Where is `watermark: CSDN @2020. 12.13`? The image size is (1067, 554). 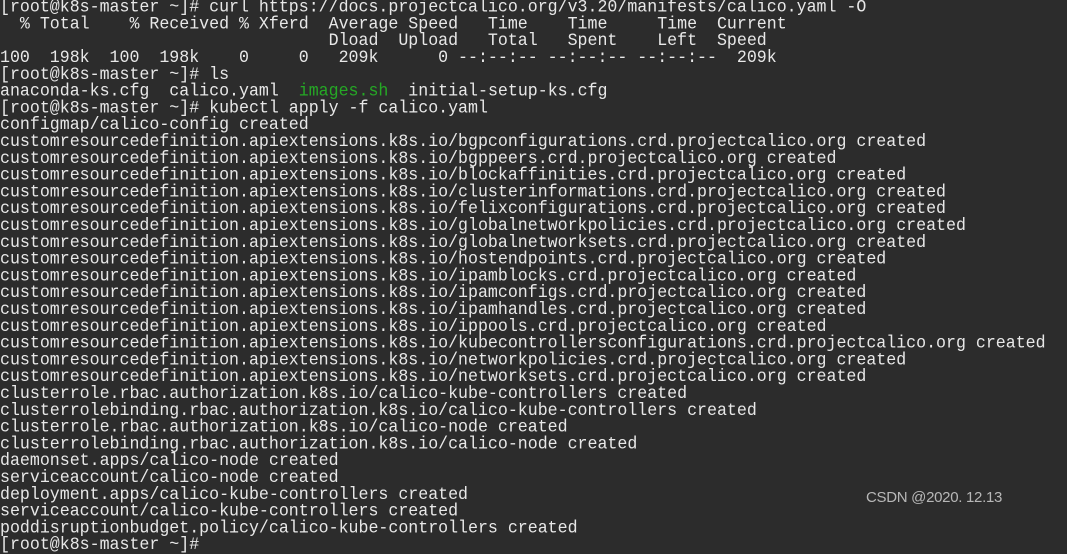 watermark: CSDN @2020. 12.13 is located at coordinates (934, 497).